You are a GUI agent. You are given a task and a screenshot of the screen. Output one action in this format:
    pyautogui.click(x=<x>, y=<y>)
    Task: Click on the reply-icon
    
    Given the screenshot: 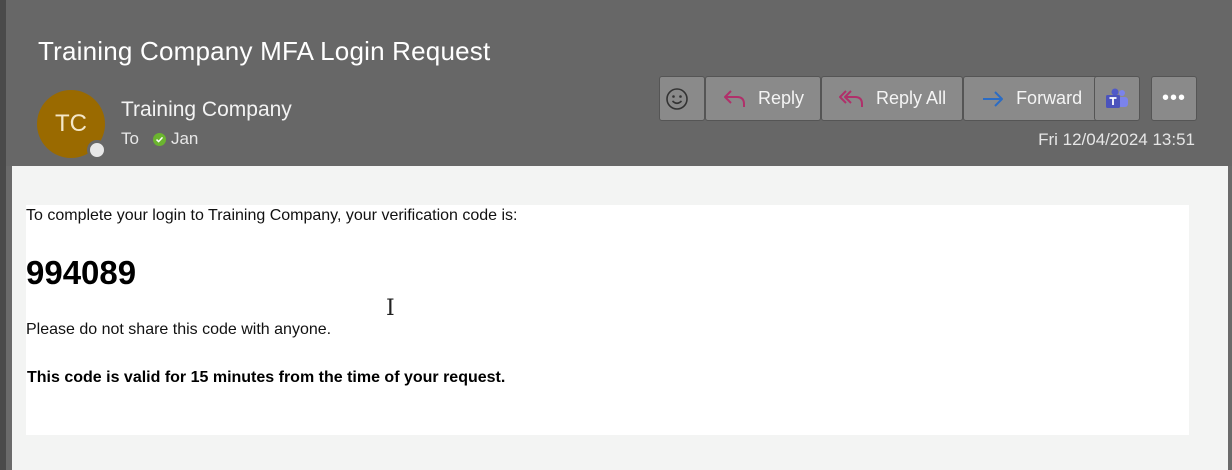 What is the action you would take?
    pyautogui.click(x=734, y=98)
    